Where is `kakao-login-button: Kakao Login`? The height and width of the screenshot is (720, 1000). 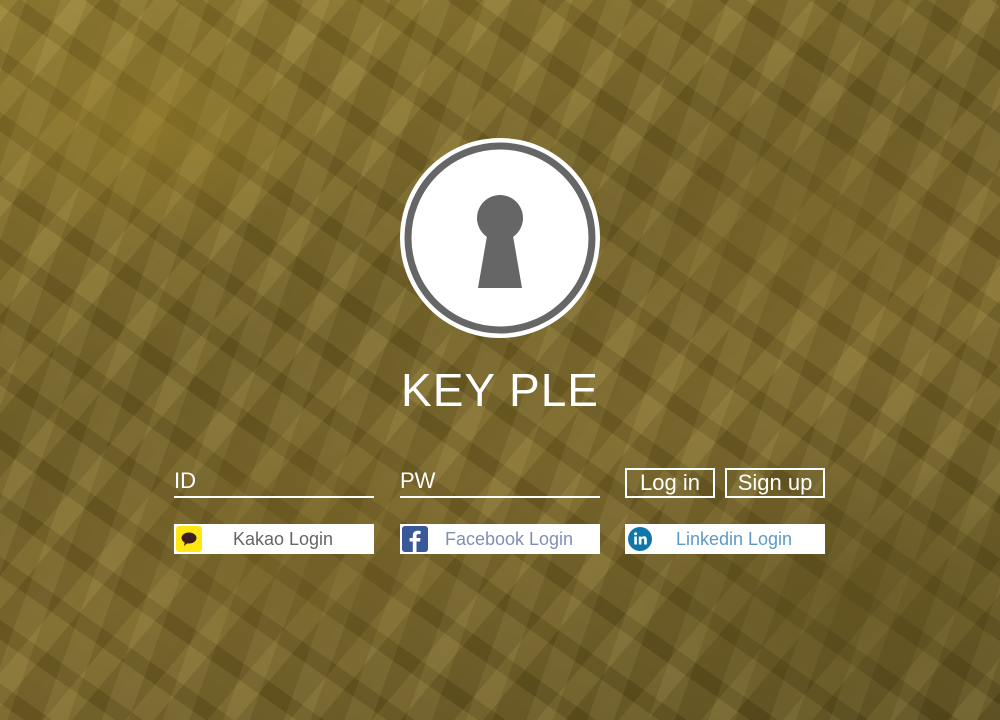 kakao-login-button: Kakao Login is located at coordinates (274, 539).